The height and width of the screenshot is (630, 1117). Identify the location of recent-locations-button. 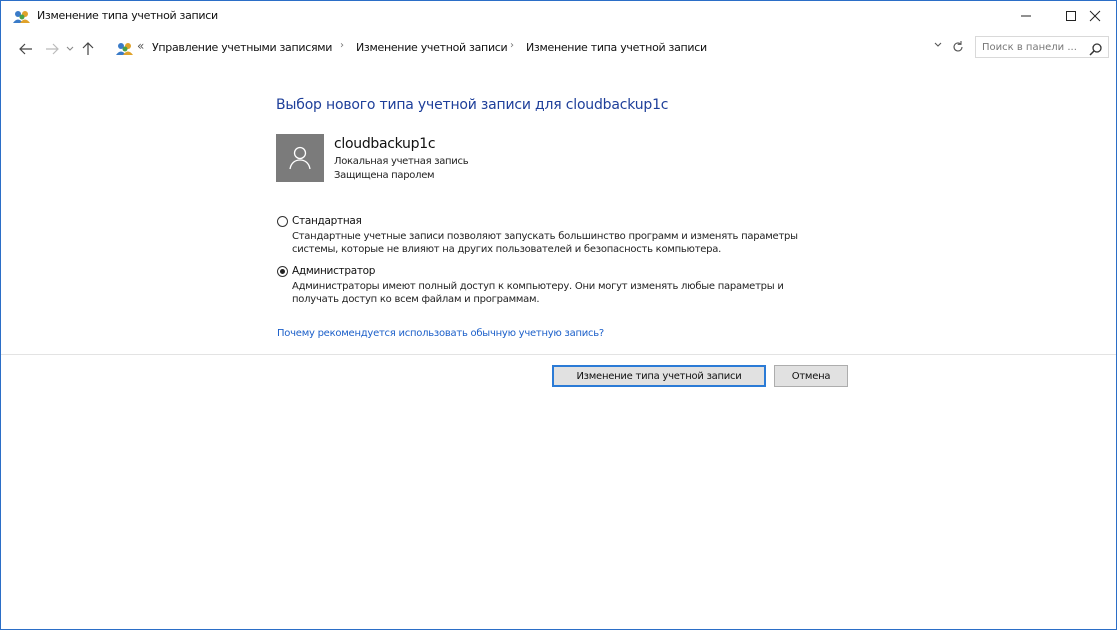
(70, 49).